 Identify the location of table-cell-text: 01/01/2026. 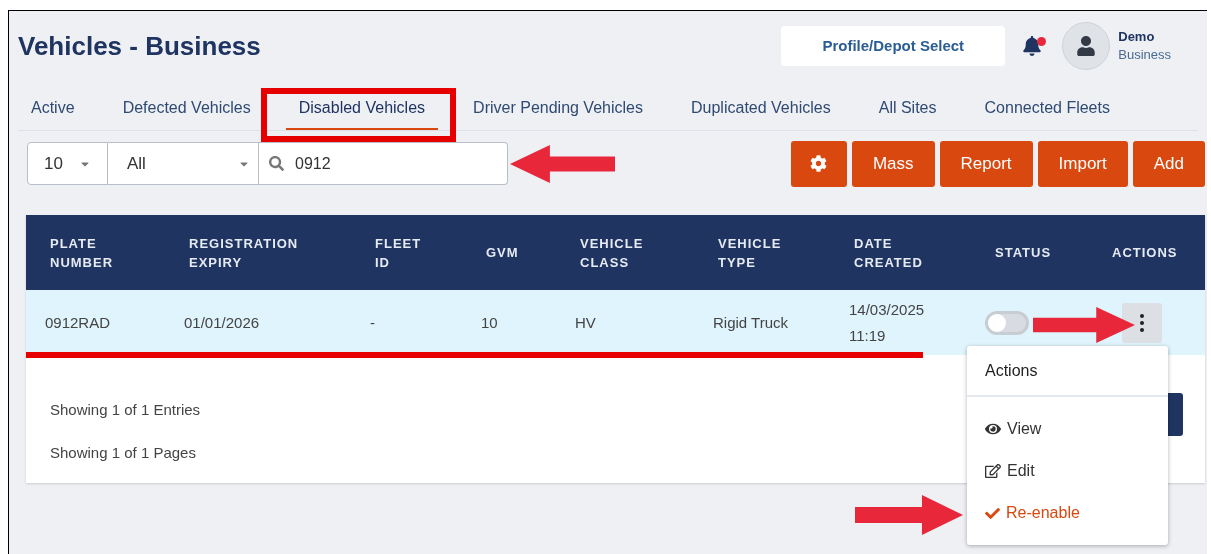
(222, 322).